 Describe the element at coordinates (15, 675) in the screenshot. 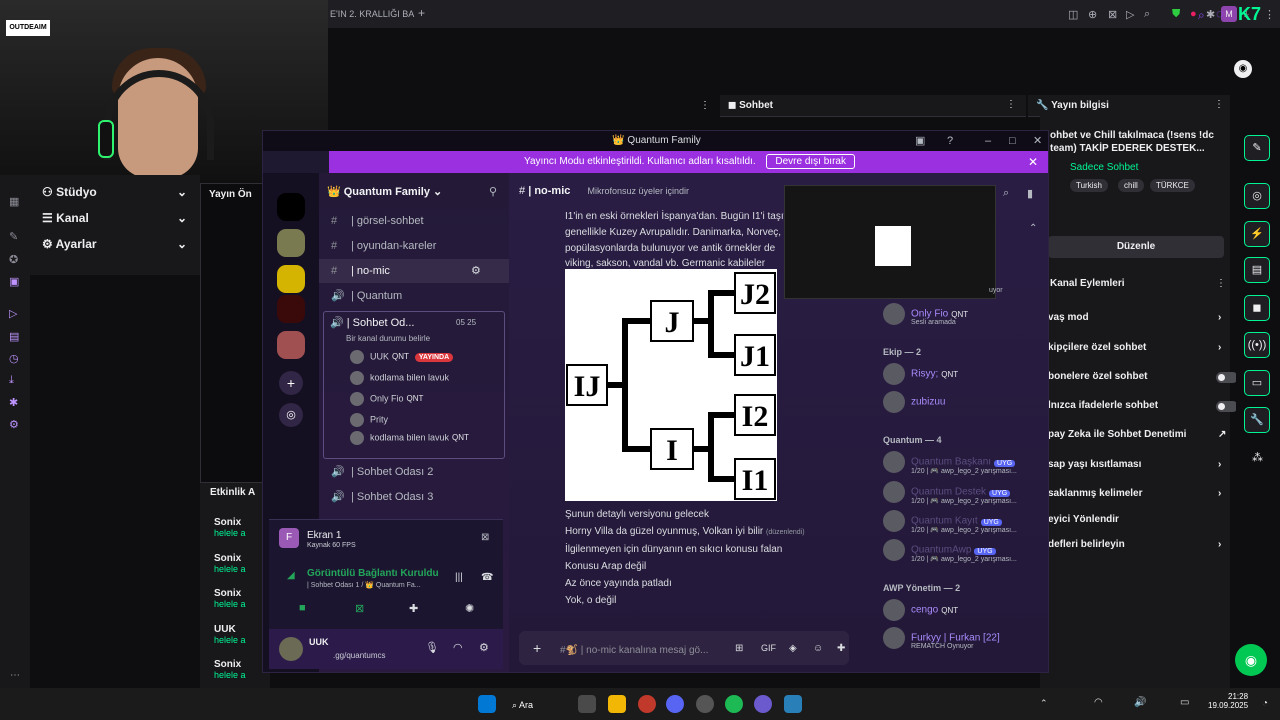

I see `more-icon: ⋯` at that location.